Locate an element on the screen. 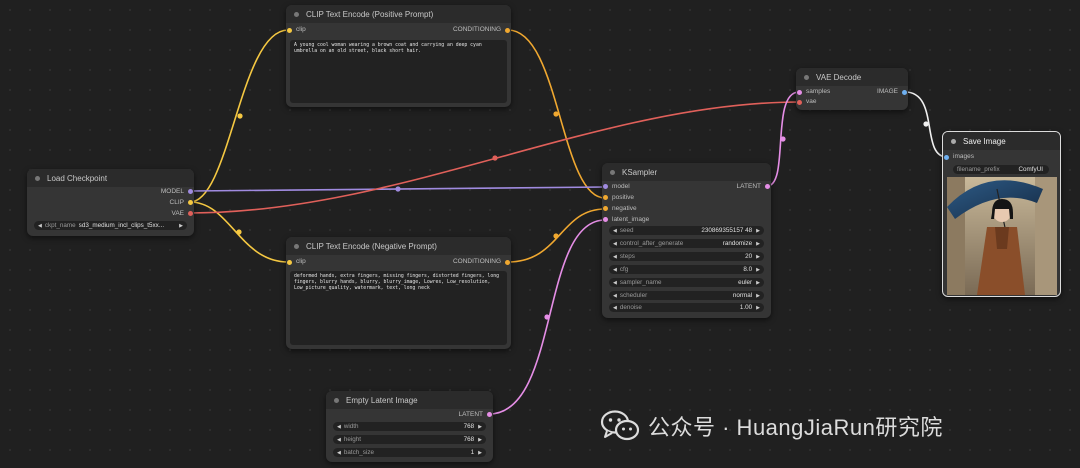 The image size is (1080, 468). input-socket-positive is located at coordinates (605, 197).